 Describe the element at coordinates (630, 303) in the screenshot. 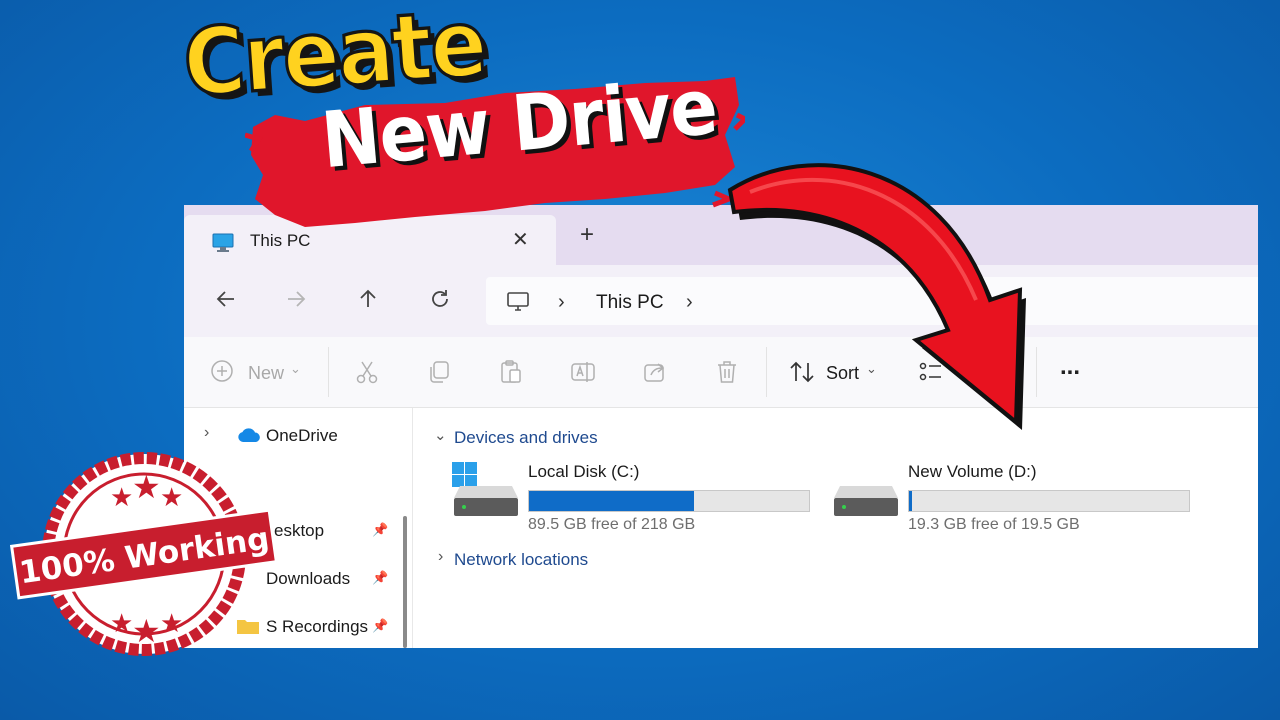

I see `breadcrumb-this-pc: This PC` at that location.